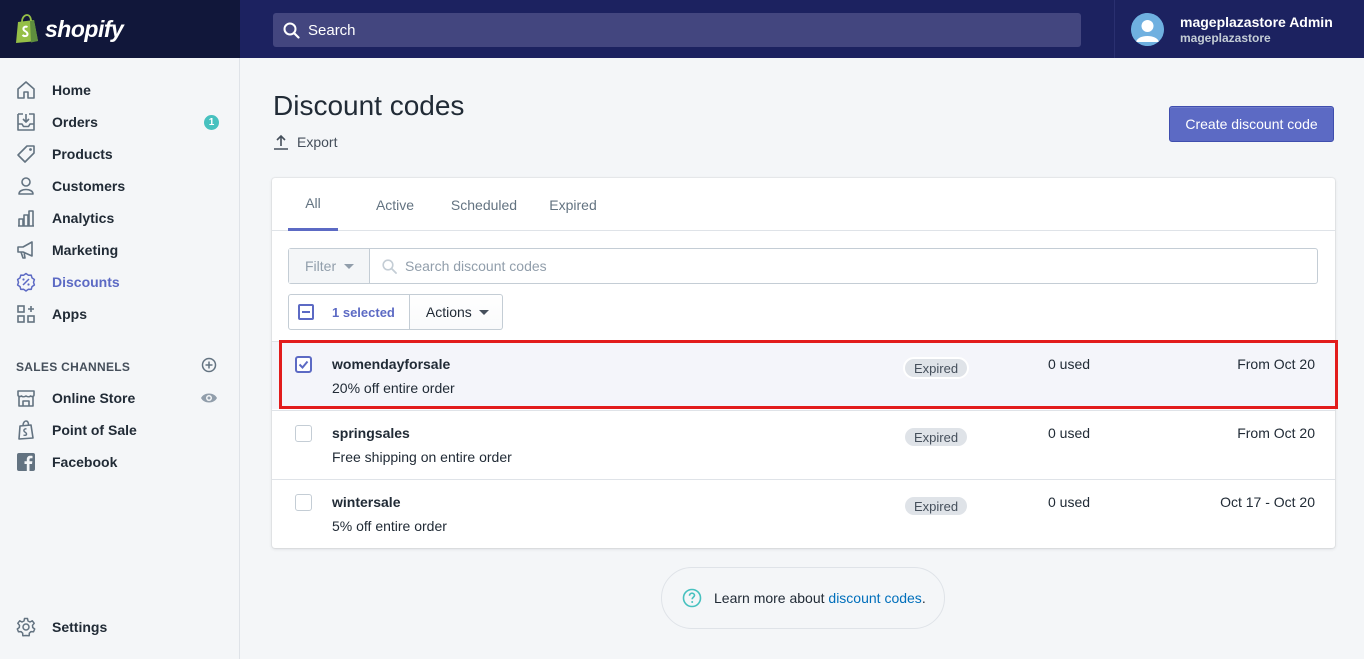 The width and height of the screenshot is (1364, 659). Describe the element at coordinates (209, 398) in the screenshot. I see `view-store-eye-icon` at that location.